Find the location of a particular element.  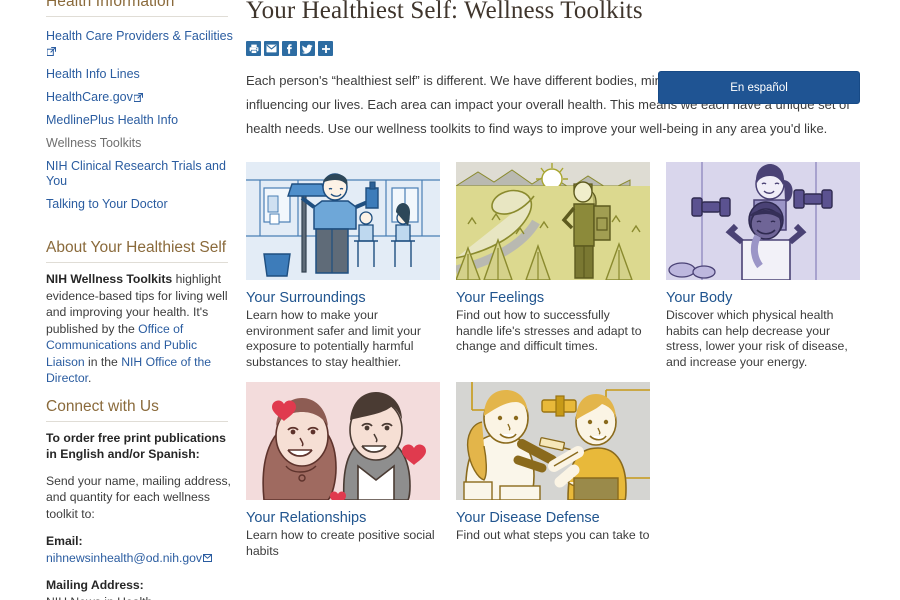

sidebar-link: Health Care Providers & Facilities is located at coordinates (144, 44).